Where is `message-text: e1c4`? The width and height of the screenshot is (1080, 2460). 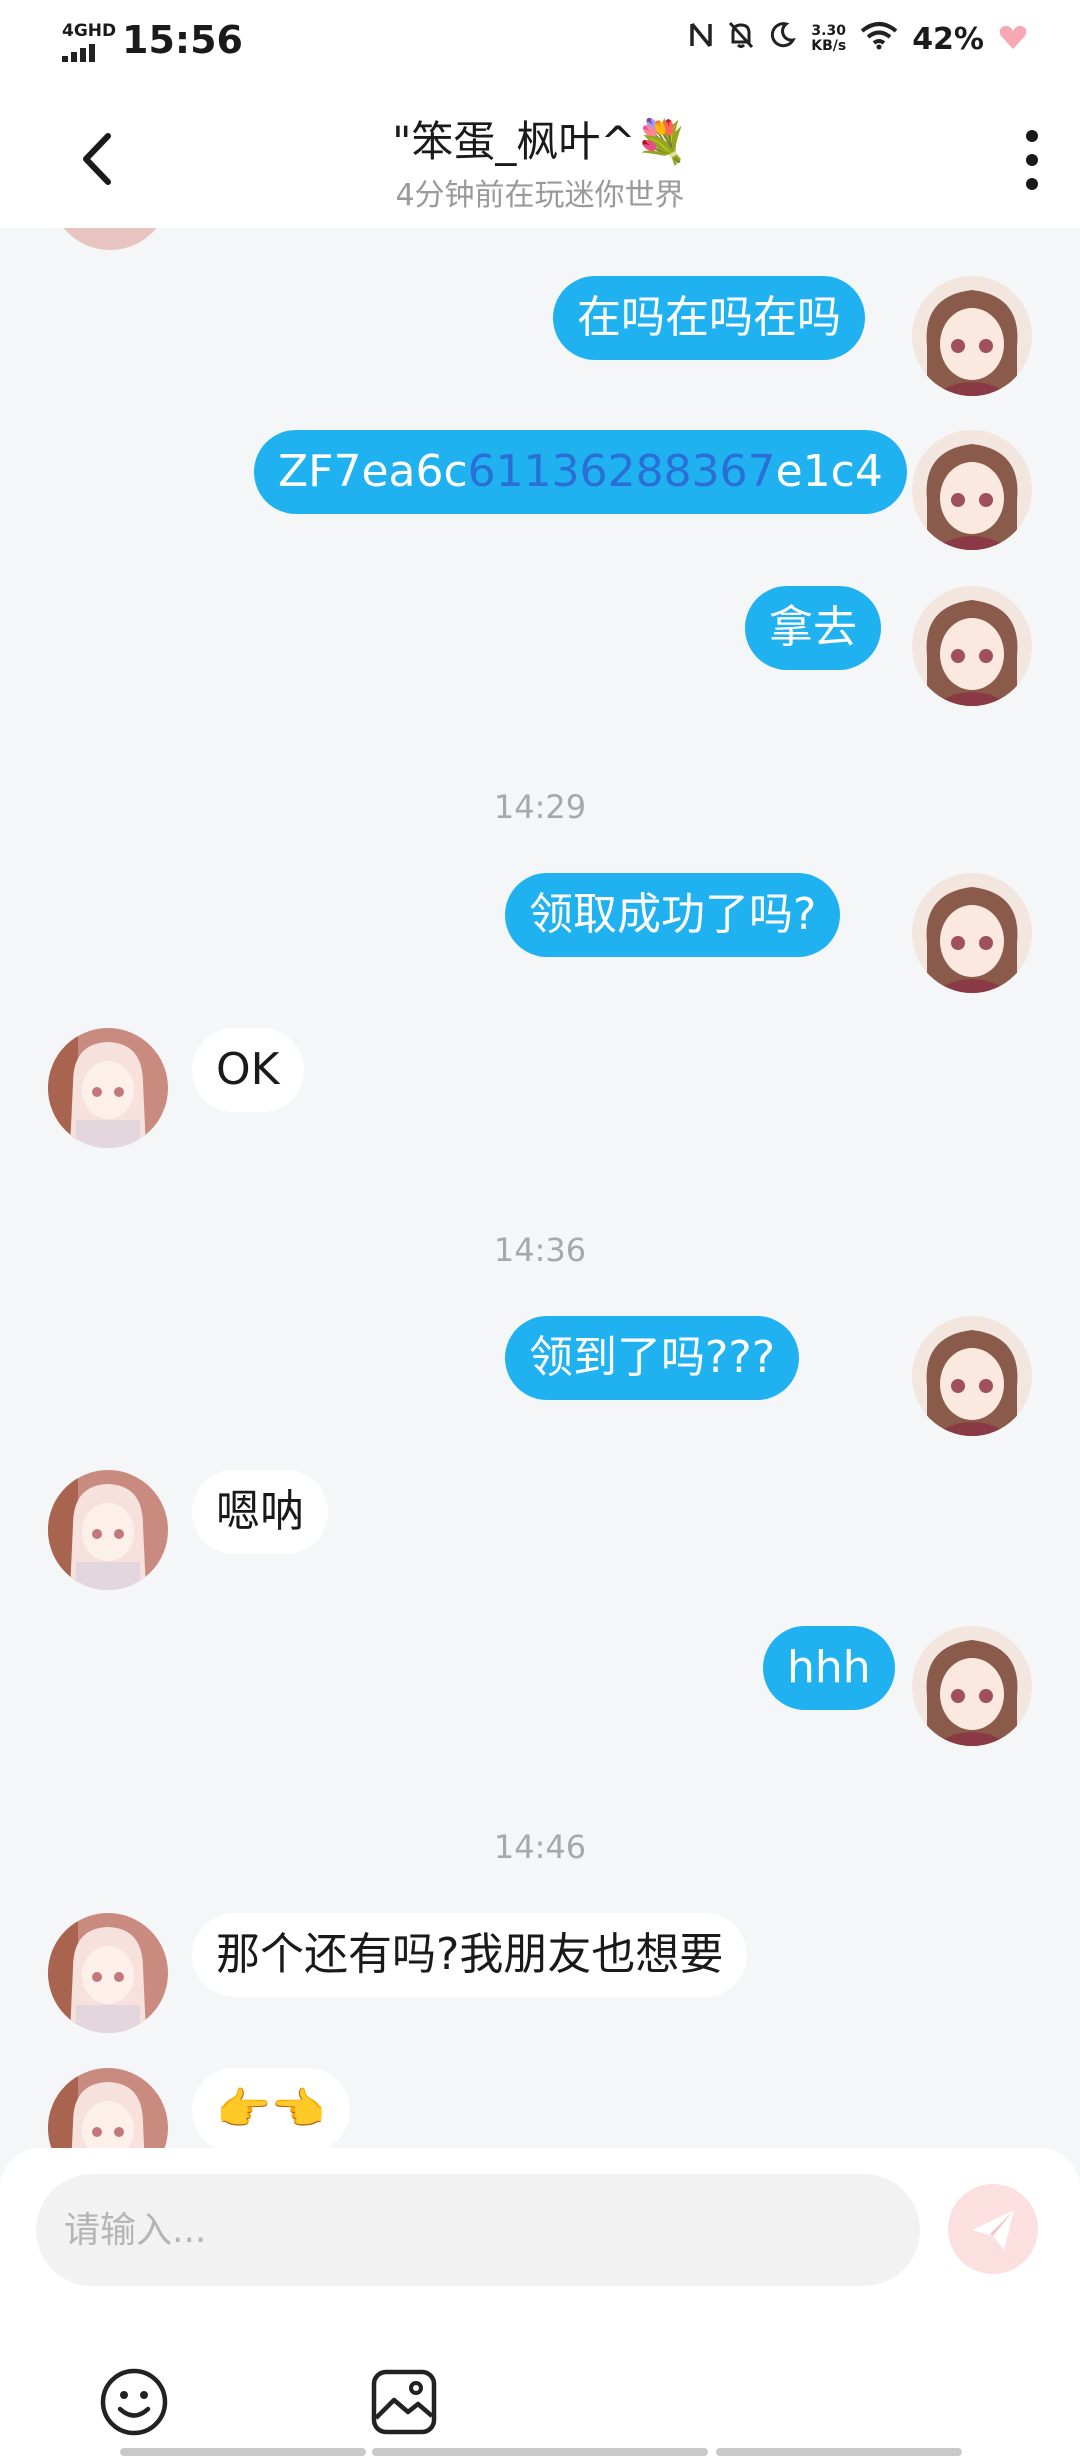
message-text: e1c4 is located at coordinates (829, 471).